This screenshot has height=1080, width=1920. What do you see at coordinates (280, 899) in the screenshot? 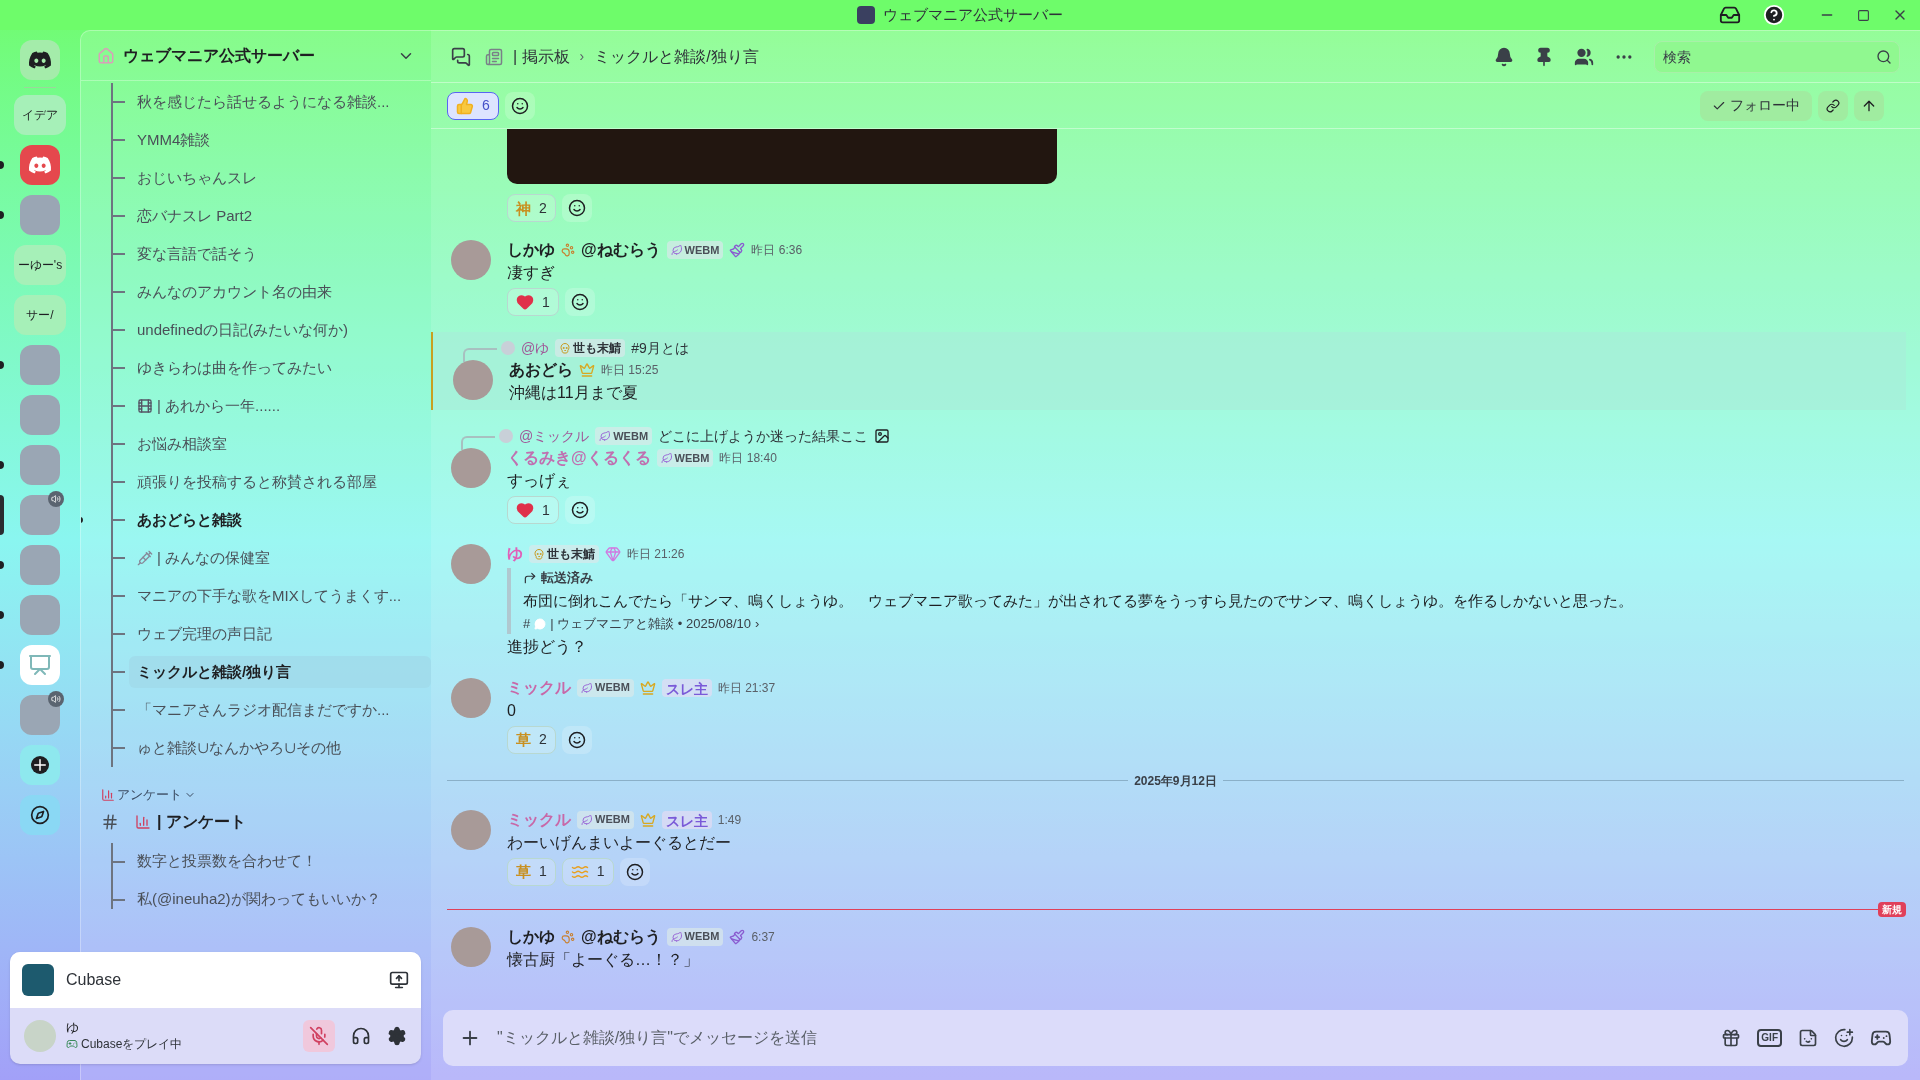
I see `thread-item: 私(@ineuha2)が関わってもいいか？` at bounding box center [280, 899].